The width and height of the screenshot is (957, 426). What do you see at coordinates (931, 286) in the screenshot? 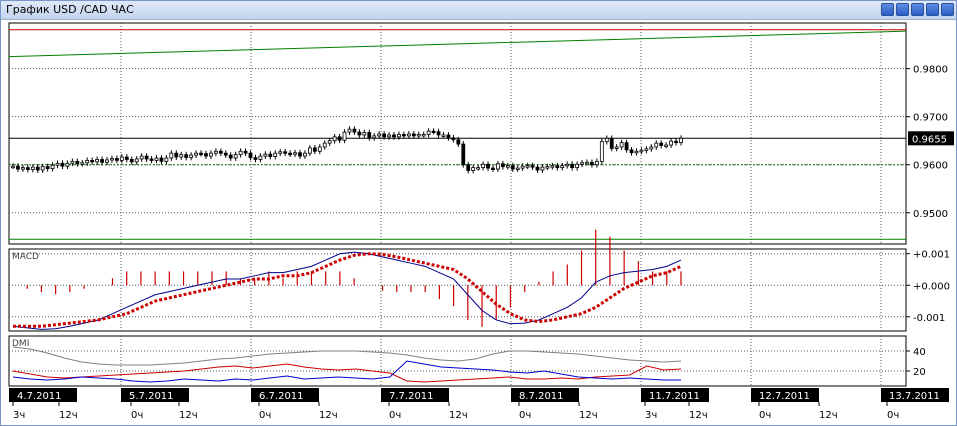
I see `y-tick-label: +0.000` at bounding box center [931, 286].